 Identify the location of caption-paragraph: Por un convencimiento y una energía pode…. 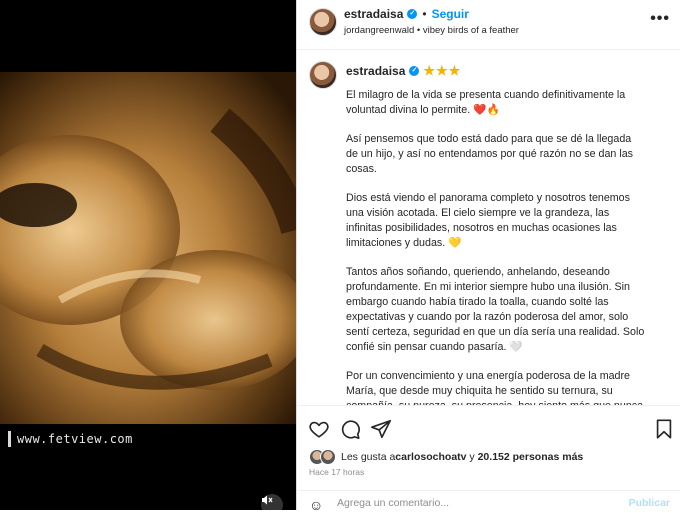
(494, 387).